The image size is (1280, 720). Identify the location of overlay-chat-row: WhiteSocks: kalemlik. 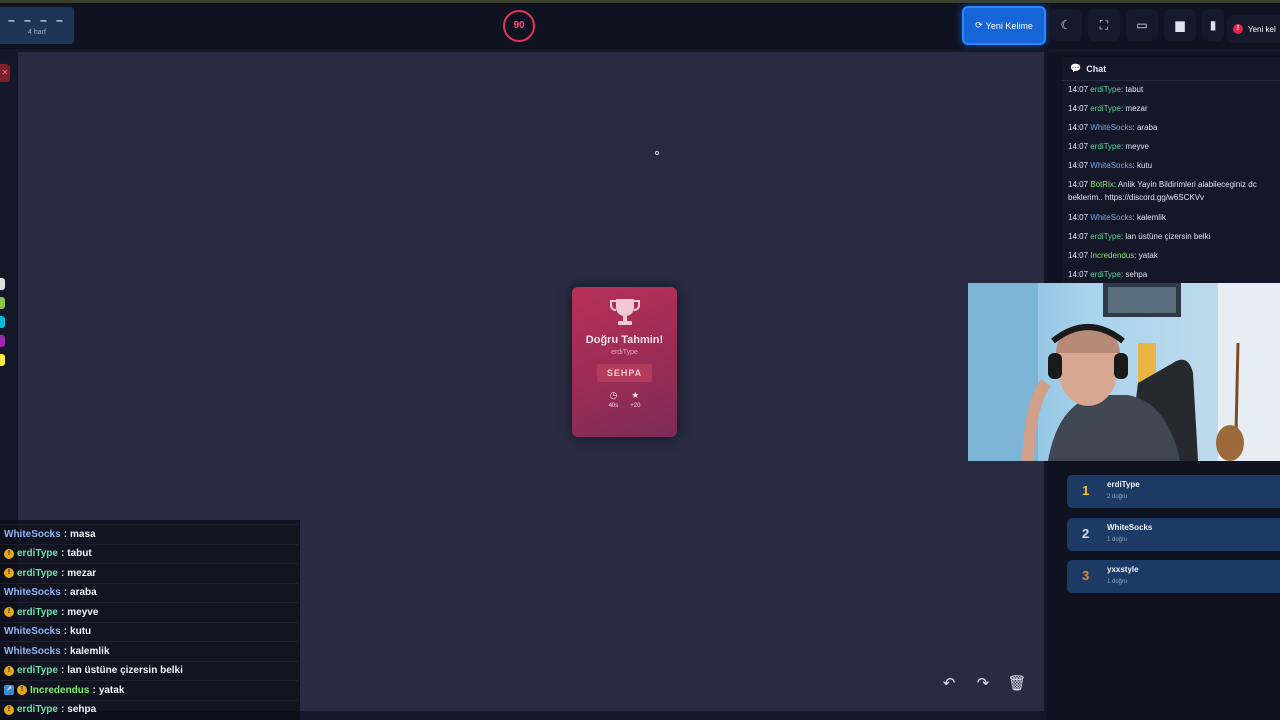
(149, 650).